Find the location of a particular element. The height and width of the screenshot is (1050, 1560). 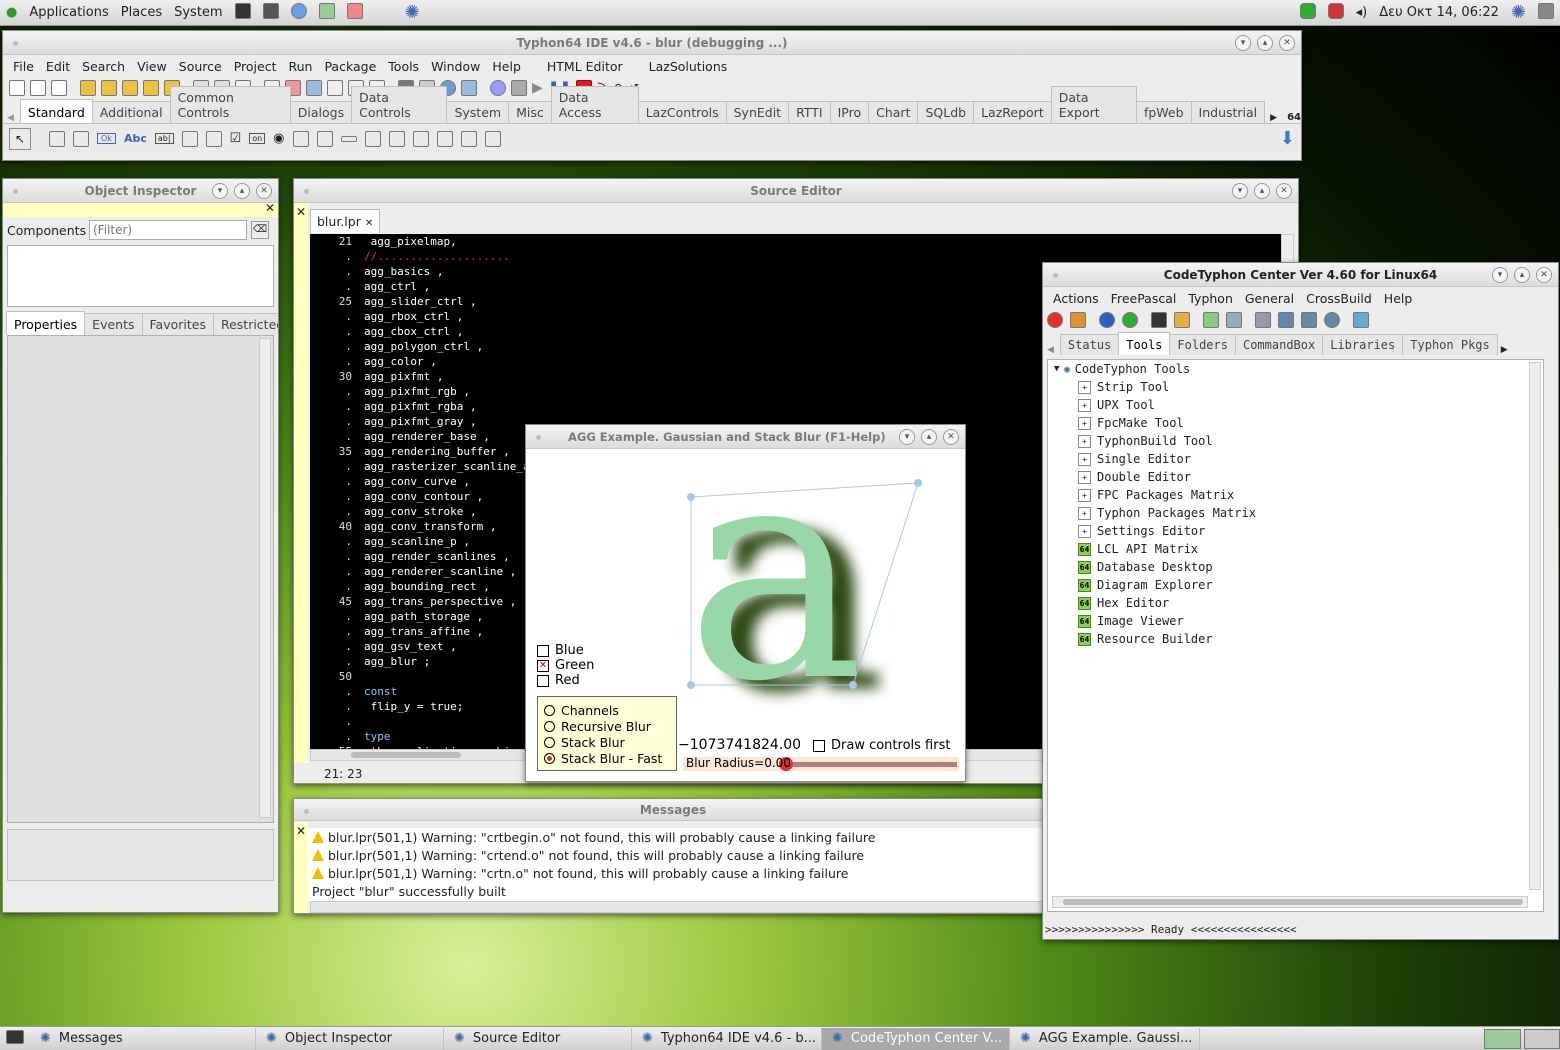

show-desktop-icon is located at coordinates (15, 1038).